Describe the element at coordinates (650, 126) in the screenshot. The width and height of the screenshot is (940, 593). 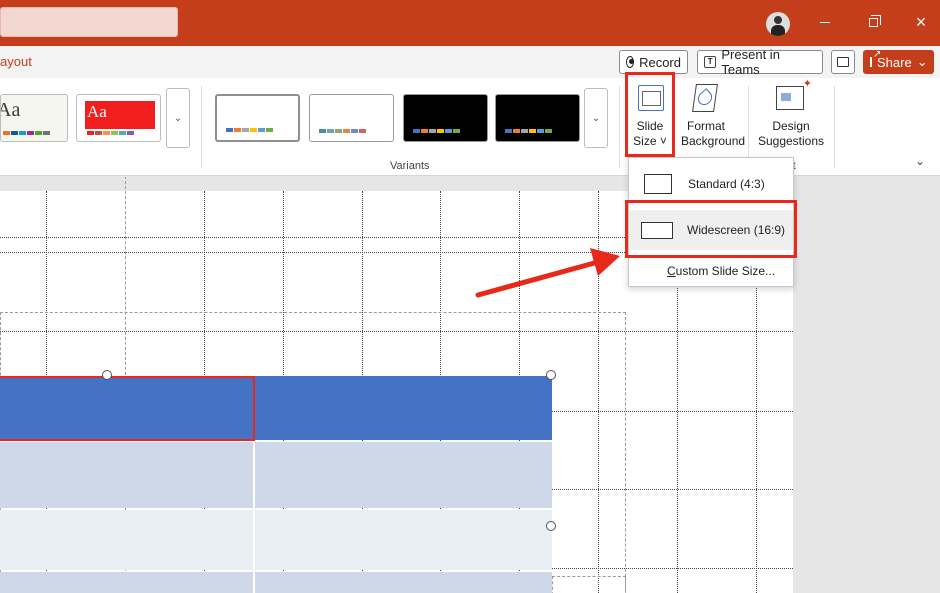
I see `slide-size-label-line1: Slide` at that location.